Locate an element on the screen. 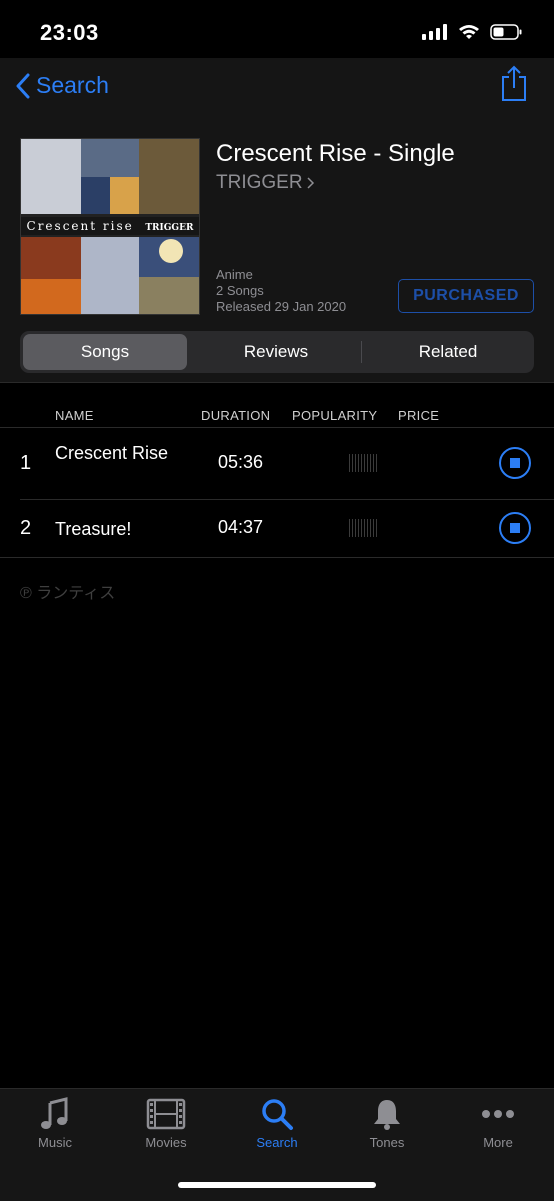 This screenshot has height=1201, width=554. artist-link: TRIGGER is located at coordinates (266, 183).